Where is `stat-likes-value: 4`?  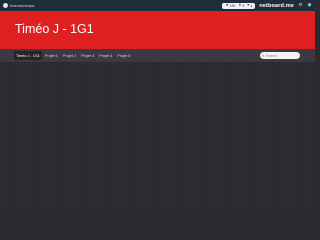 stat-likes-value: 4 is located at coordinates (251, 5).